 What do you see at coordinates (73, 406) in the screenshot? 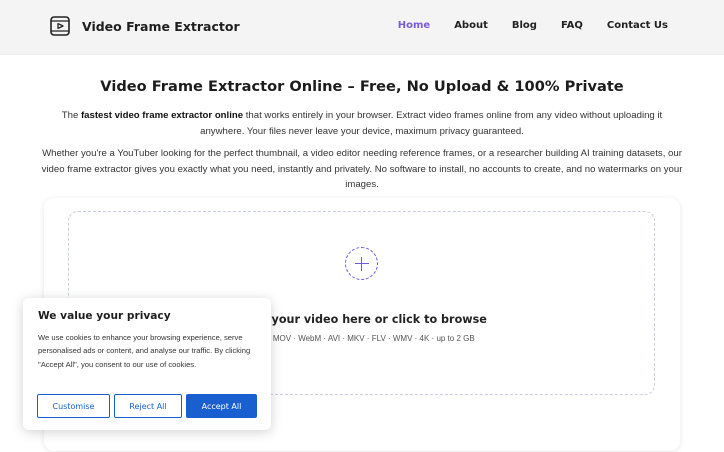
I see `customise-button: Customise` at bounding box center [73, 406].